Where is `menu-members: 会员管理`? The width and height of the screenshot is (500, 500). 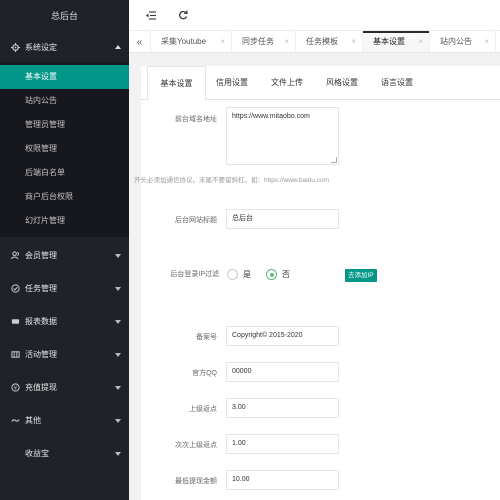 menu-members: 会员管理 is located at coordinates (64, 255).